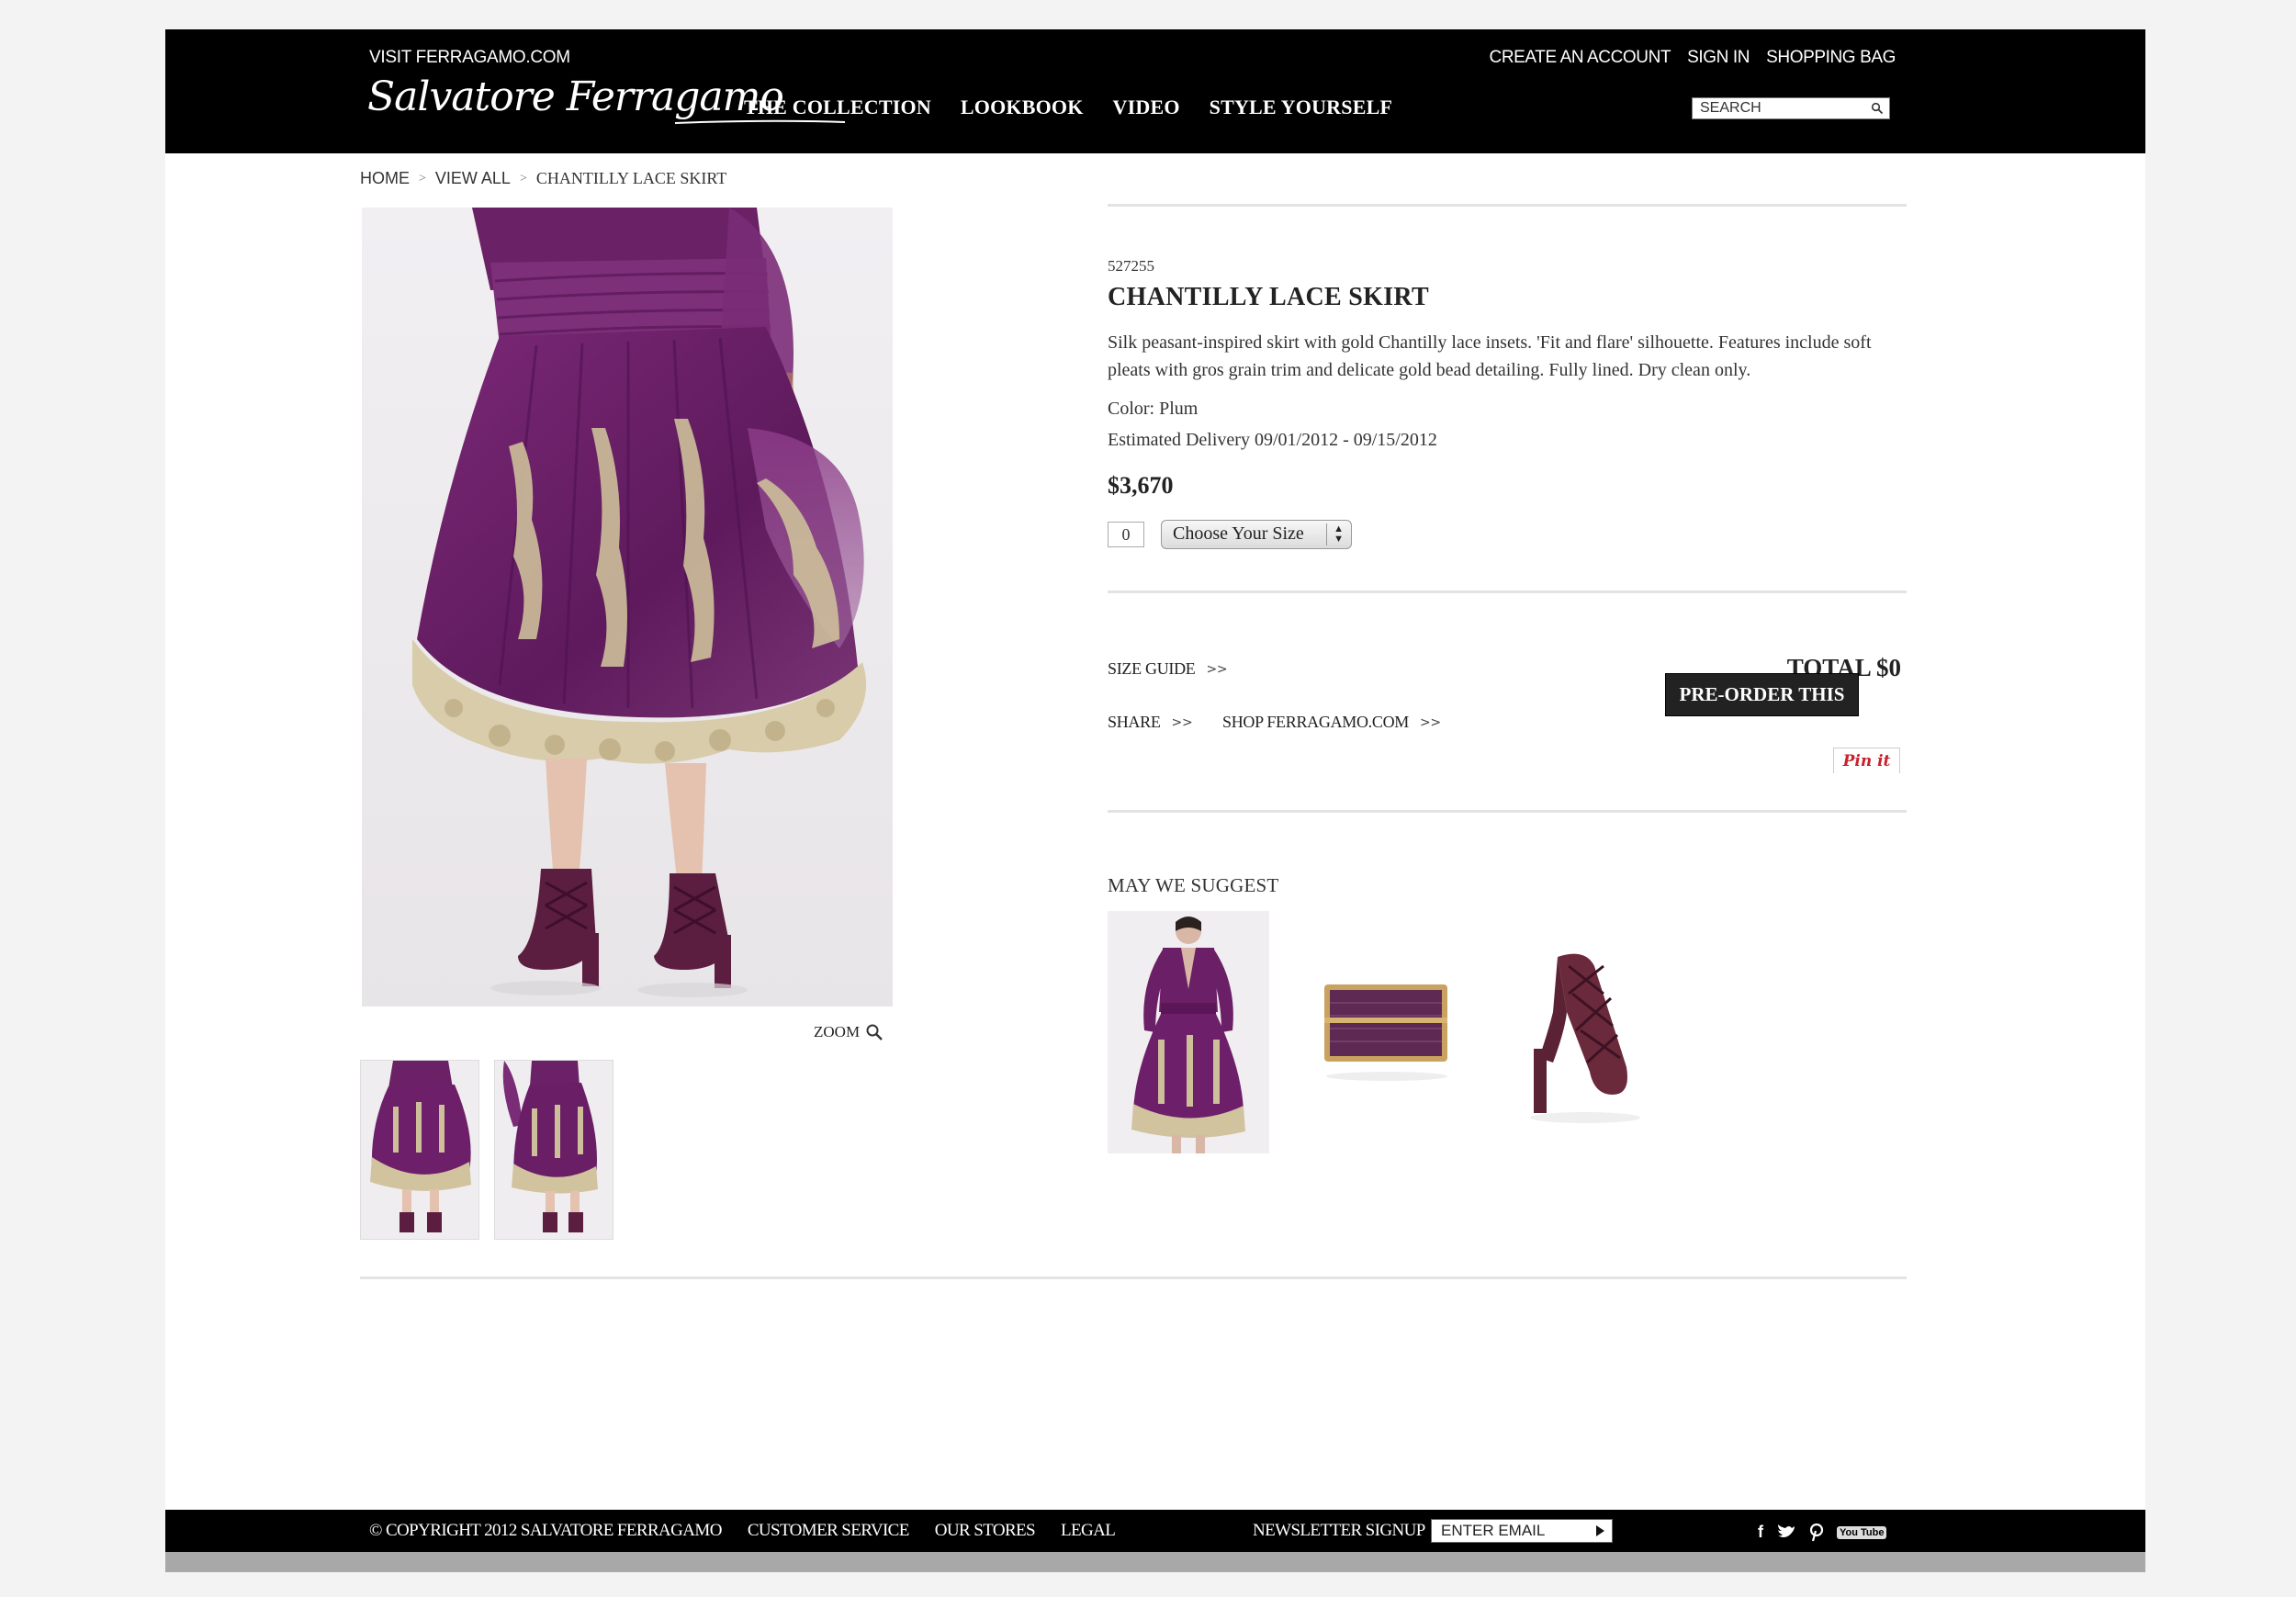 The width and height of the screenshot is (2296, 1597). Describe the element at coordinates (1580, 58) in the screenshot. I see `create-account-link: CREATE AN ACCOUNT` at that location.